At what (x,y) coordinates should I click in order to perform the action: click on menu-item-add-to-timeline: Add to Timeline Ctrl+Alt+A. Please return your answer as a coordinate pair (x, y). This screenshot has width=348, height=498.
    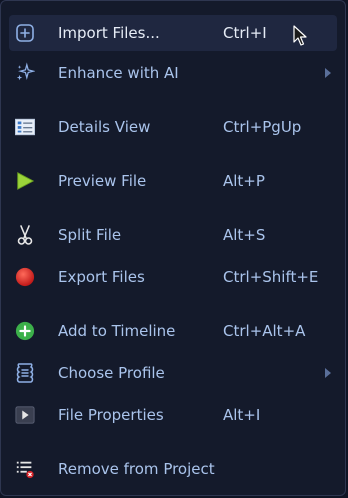
    Looking at the image, I should click on (173, 331).